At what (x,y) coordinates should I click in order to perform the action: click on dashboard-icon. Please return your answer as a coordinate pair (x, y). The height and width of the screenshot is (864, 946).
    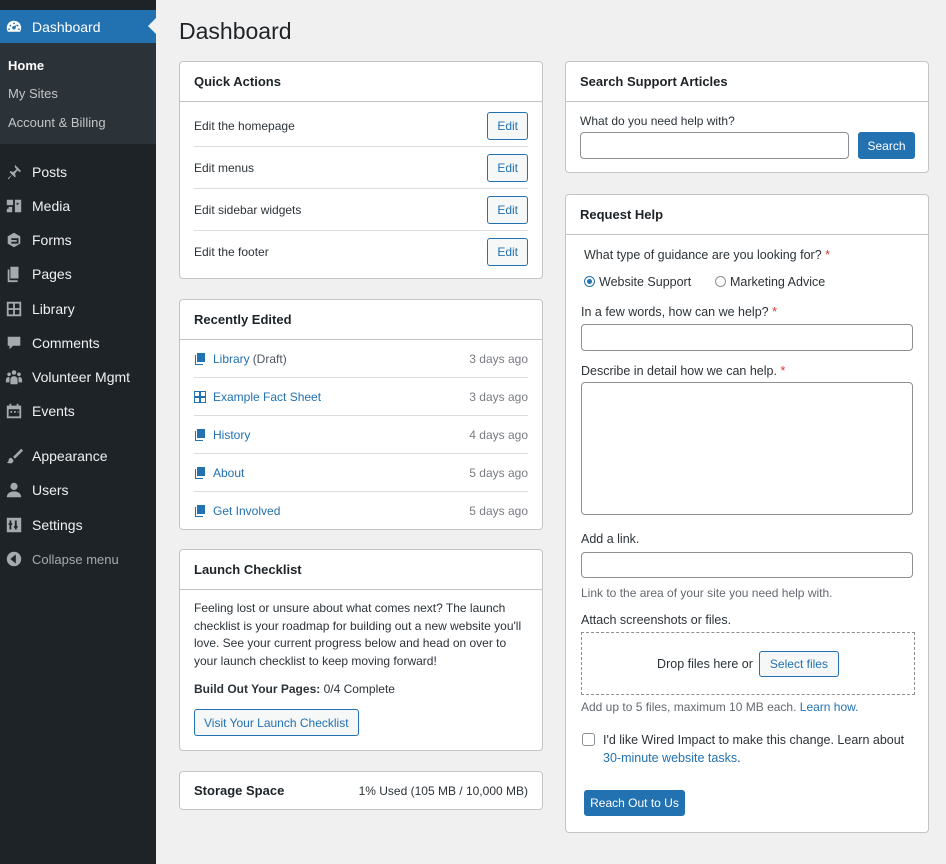
    Looking at the image, I should click on (14, 27).